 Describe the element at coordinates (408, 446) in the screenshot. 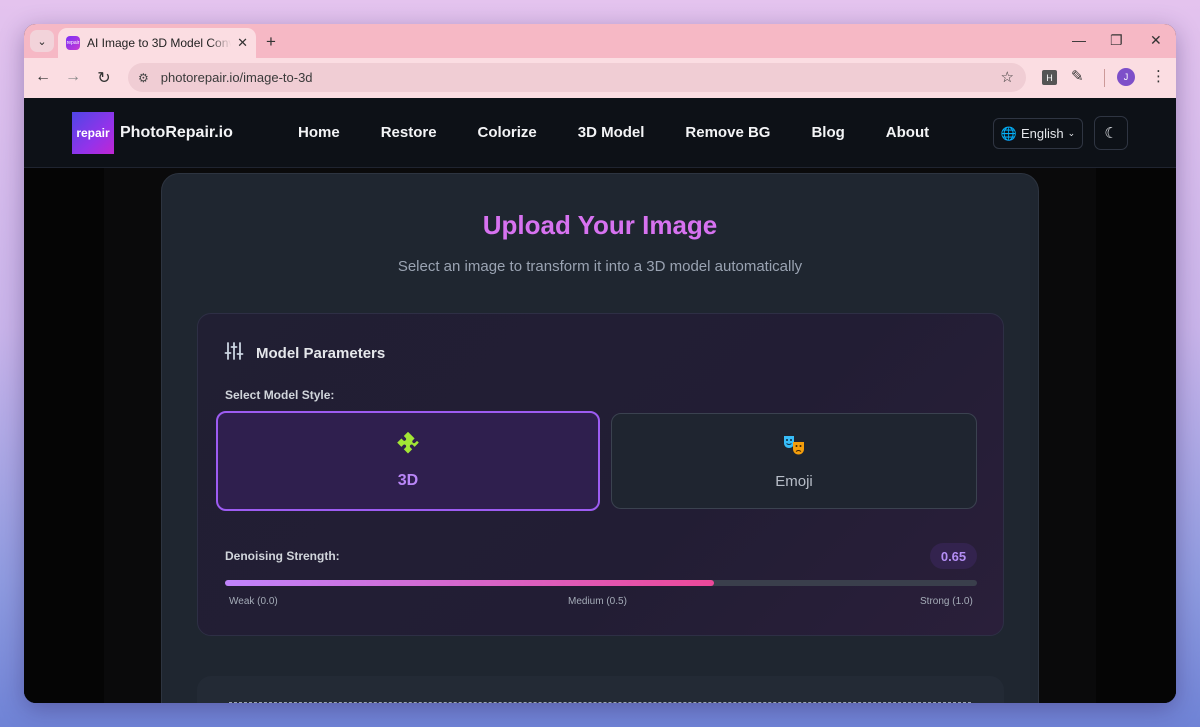

I see `puzzle-icon` at that location.